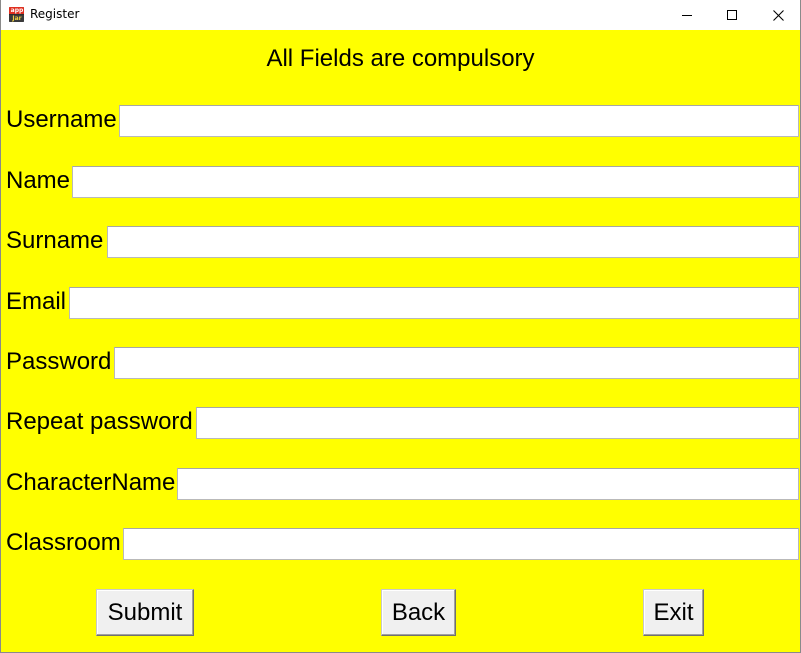 This screenshot has height=653, width=801. I want to click on charactername-input, so click(488, 484).